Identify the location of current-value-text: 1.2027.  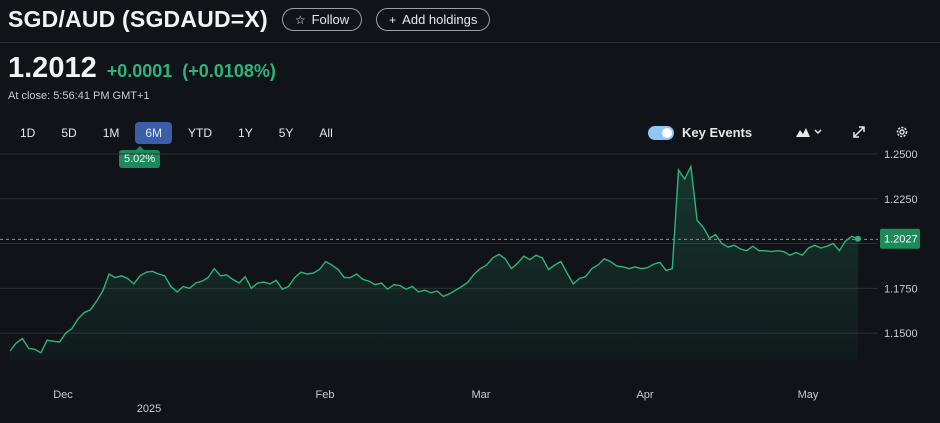
(901, 240).